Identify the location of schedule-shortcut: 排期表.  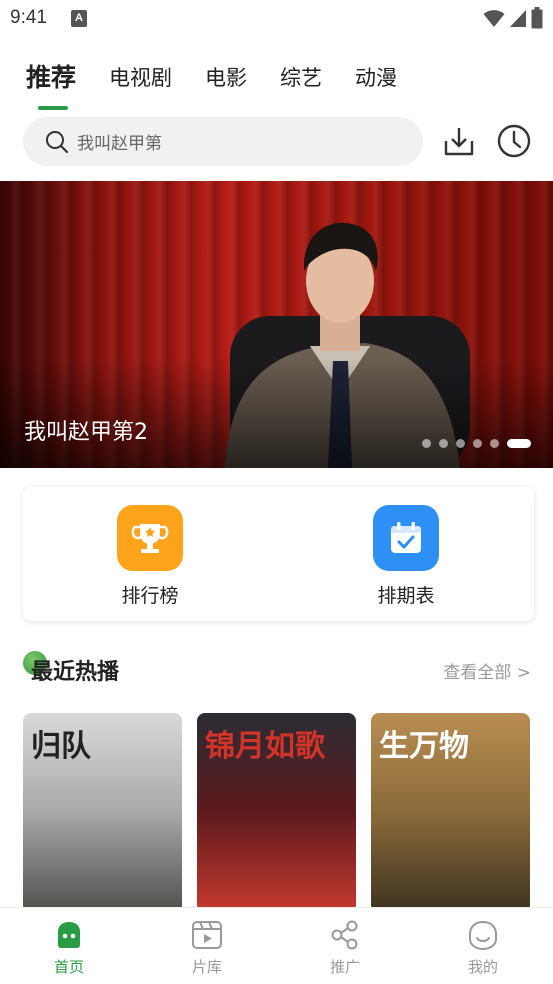
(406, 556).